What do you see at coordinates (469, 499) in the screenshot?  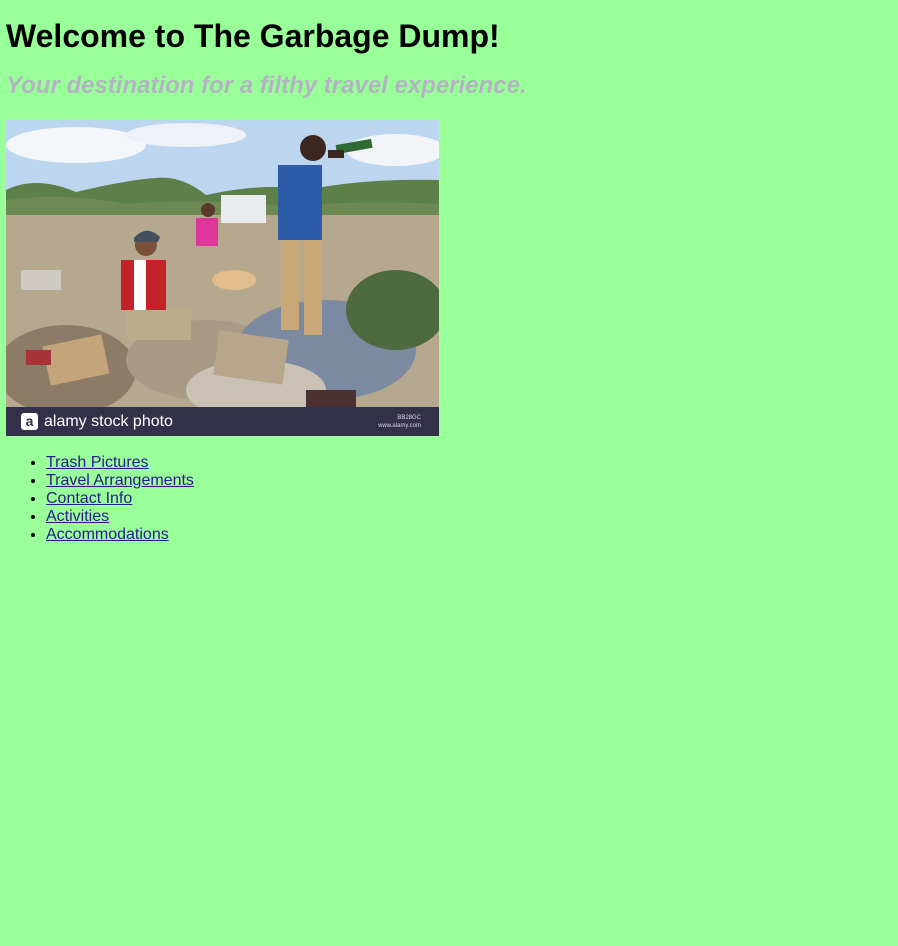 I see `nav-item: Contact Info` at bounding box center [469, 499].